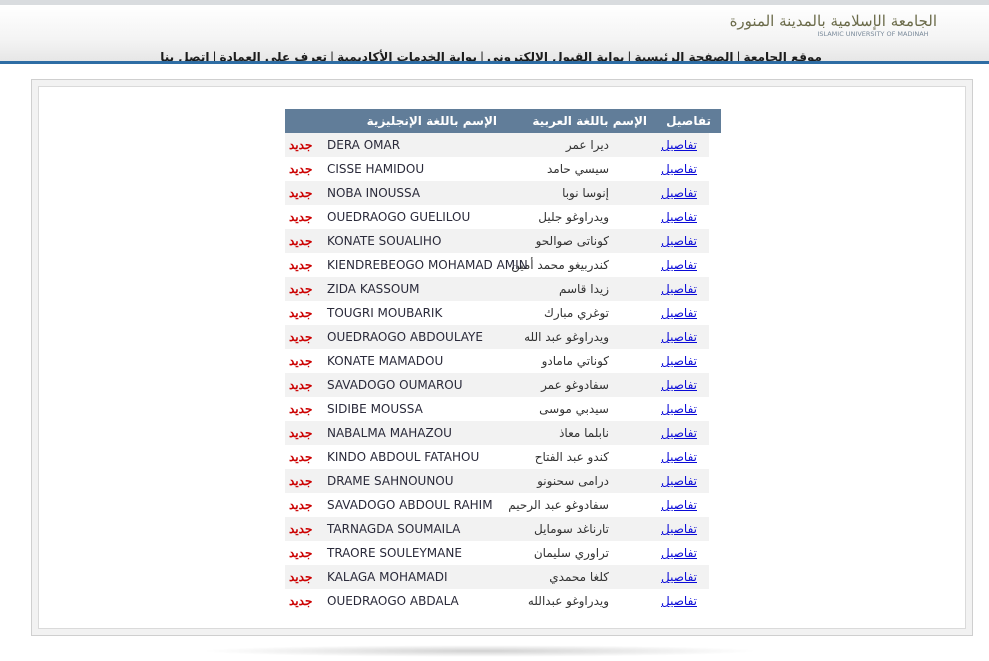 Image resolution: width=989 pixels, height=661 pixels. What do you see at coordinates (394, 553) in the screenshot?
I see `english-name-cell: TRAORE SOULEYMANE` at bounding box center [394, 553].